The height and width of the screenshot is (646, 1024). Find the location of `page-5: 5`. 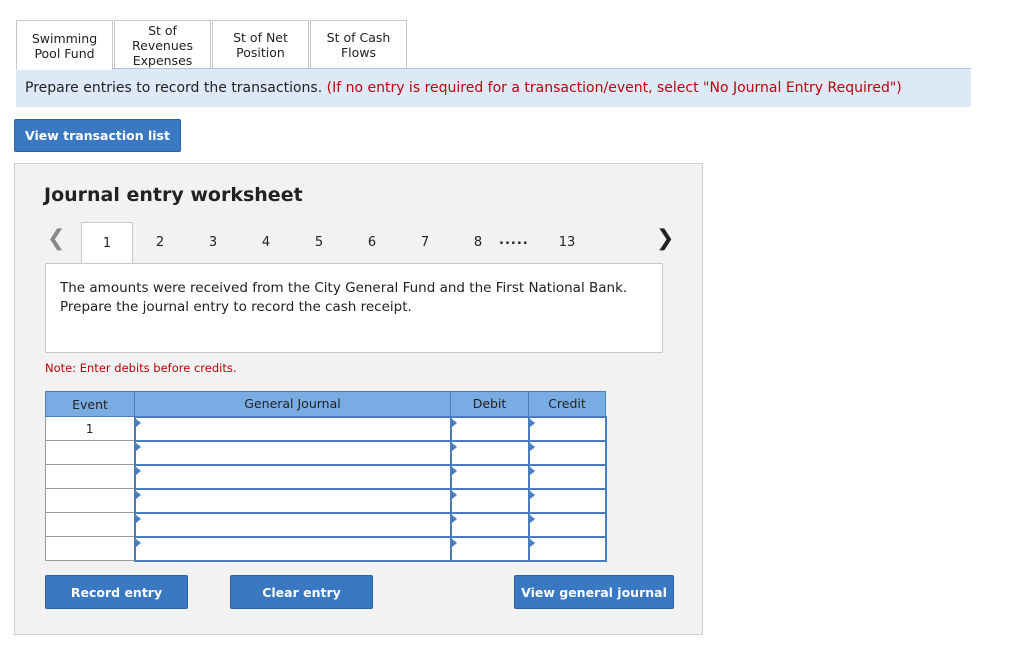

page-5: 5 is located at coordinates (319, 242).